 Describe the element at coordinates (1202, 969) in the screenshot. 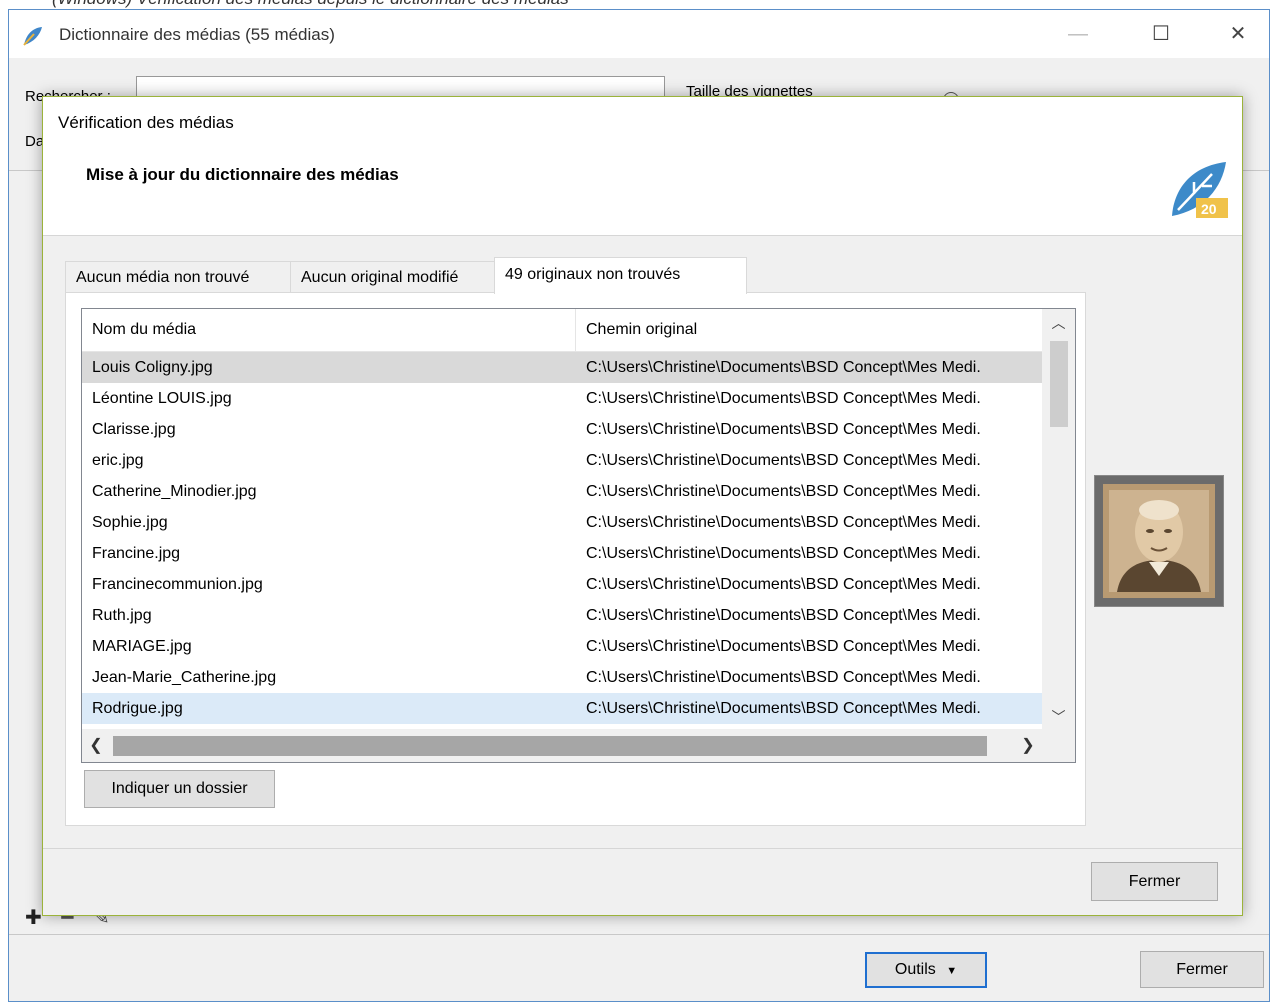

I see `main-close-button: Fermer` at that location.